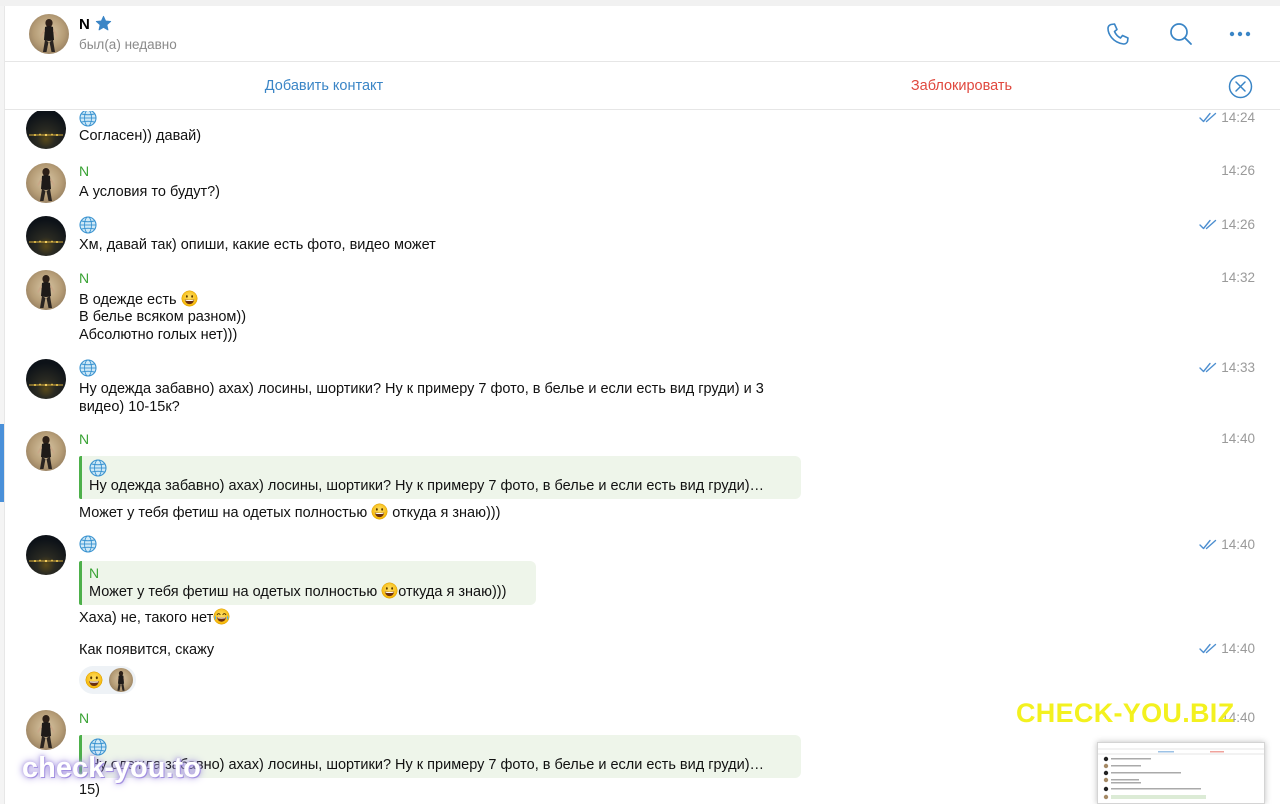 This screenshot has width=1280, height=804. What do you see at coordinates (111, 768) in the screenshot?
I see `watermark-white: check-you.to` at bounding box center [111, 768].